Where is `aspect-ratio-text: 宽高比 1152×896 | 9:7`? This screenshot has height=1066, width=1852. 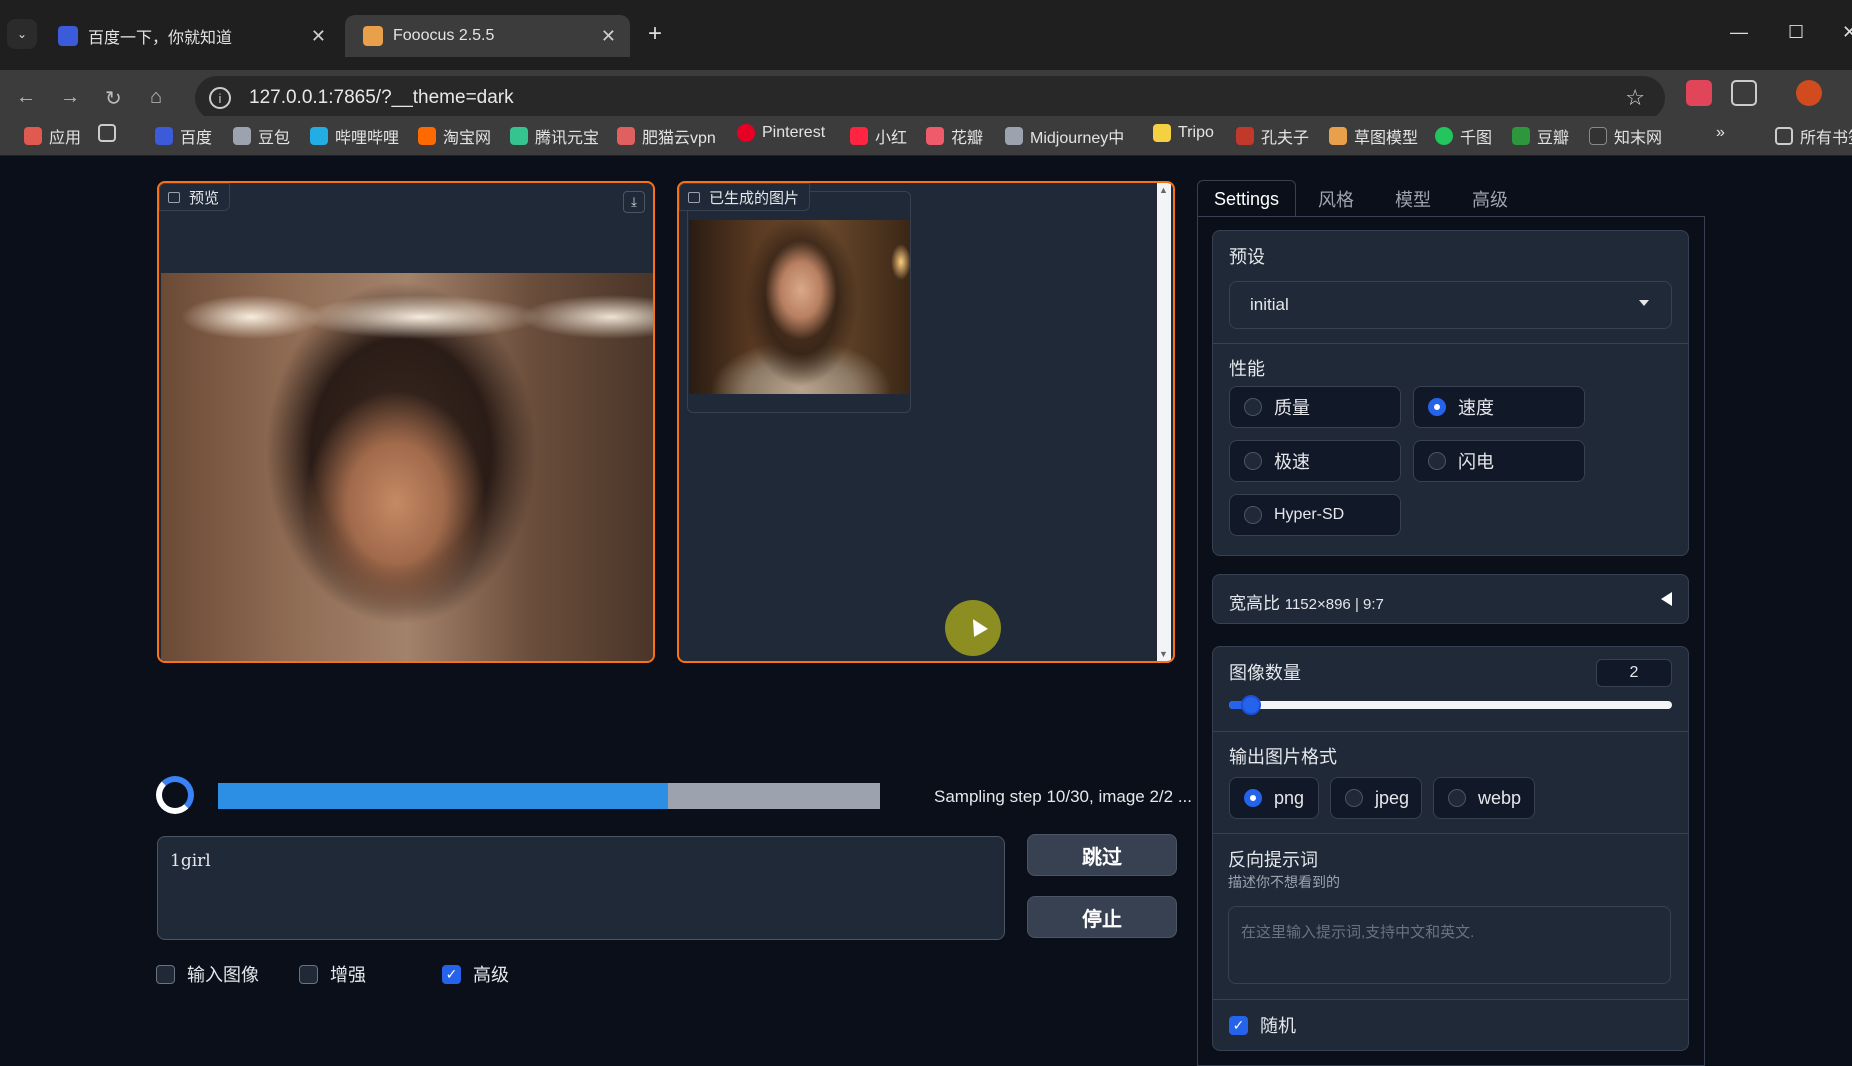 aspect-ratio-text: 宽高比 1152×896 | 9:7 is located at coordinates (1306, 603).